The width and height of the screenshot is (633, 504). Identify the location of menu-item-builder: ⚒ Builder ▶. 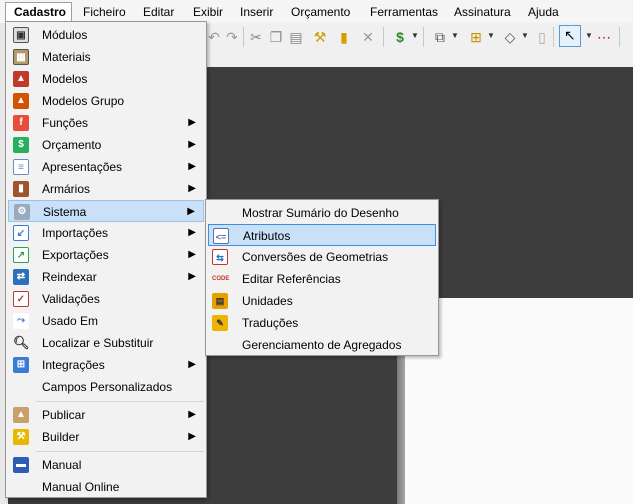
(106, 437).